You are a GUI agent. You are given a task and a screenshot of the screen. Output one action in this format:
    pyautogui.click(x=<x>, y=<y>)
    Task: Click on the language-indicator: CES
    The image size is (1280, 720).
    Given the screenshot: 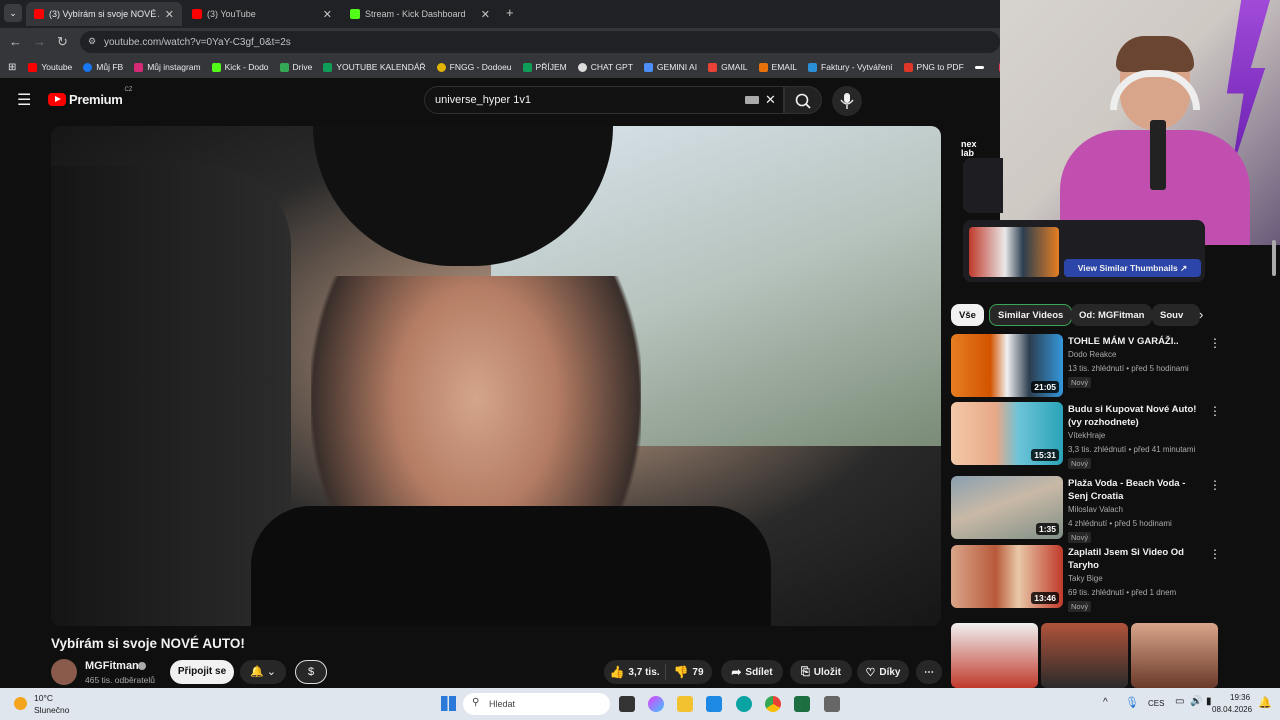 What is the action you would take?
    pyautogui.click(x=1156, y=703)
    